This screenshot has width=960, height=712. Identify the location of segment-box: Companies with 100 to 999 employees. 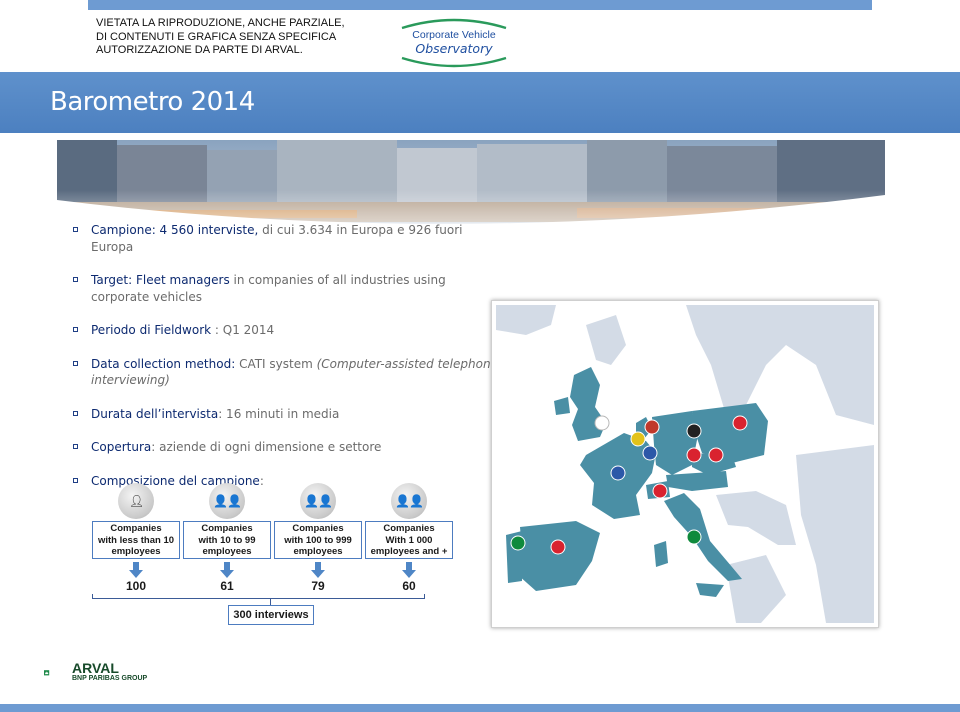
(318, 540).